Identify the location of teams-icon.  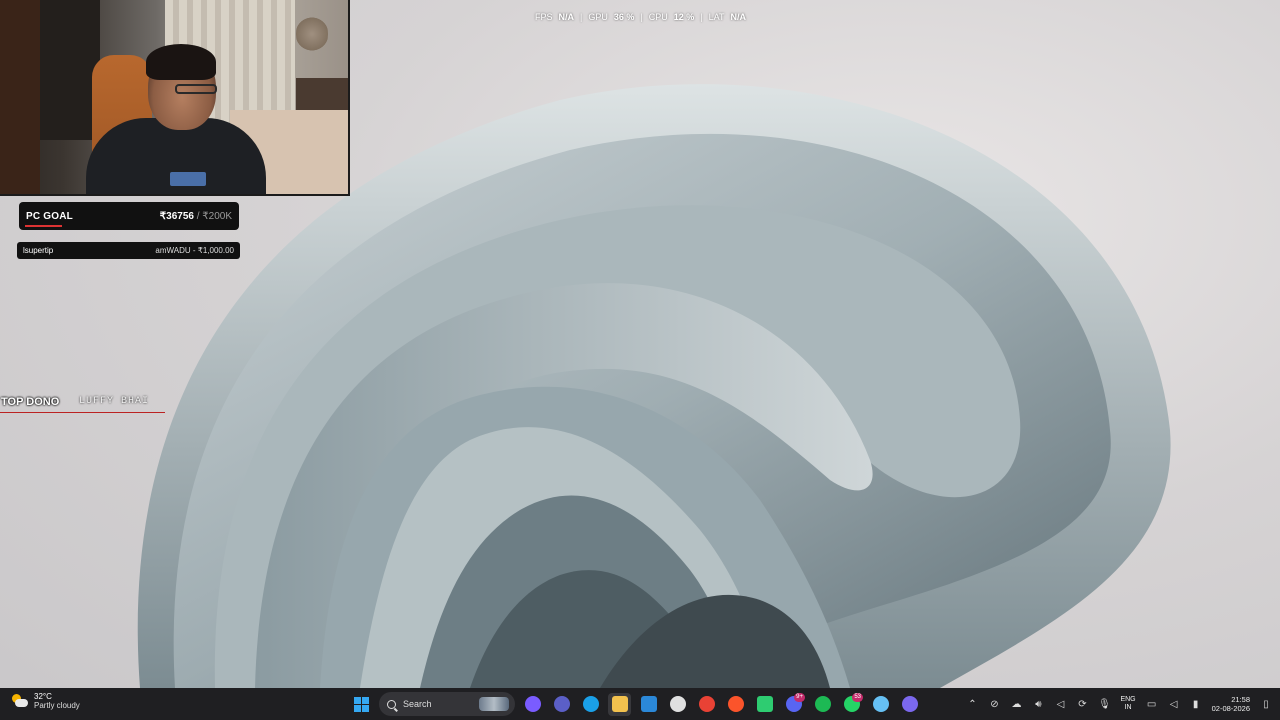
(561, 704).